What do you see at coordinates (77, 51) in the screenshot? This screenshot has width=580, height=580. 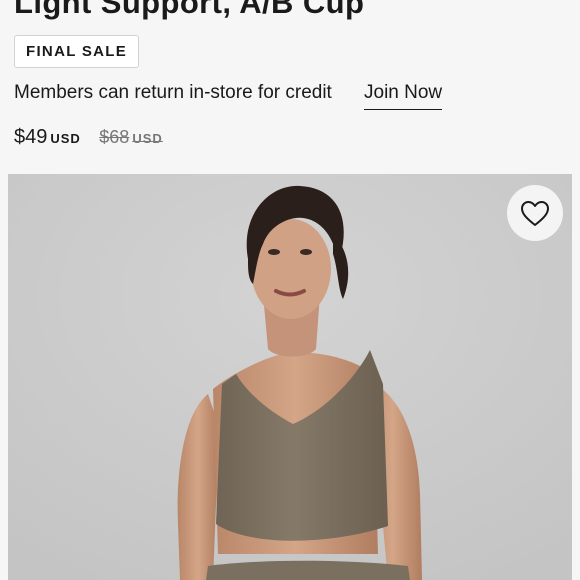 I see `final-sale-badge: FINAL SALE` at bounding box center [77, 51].